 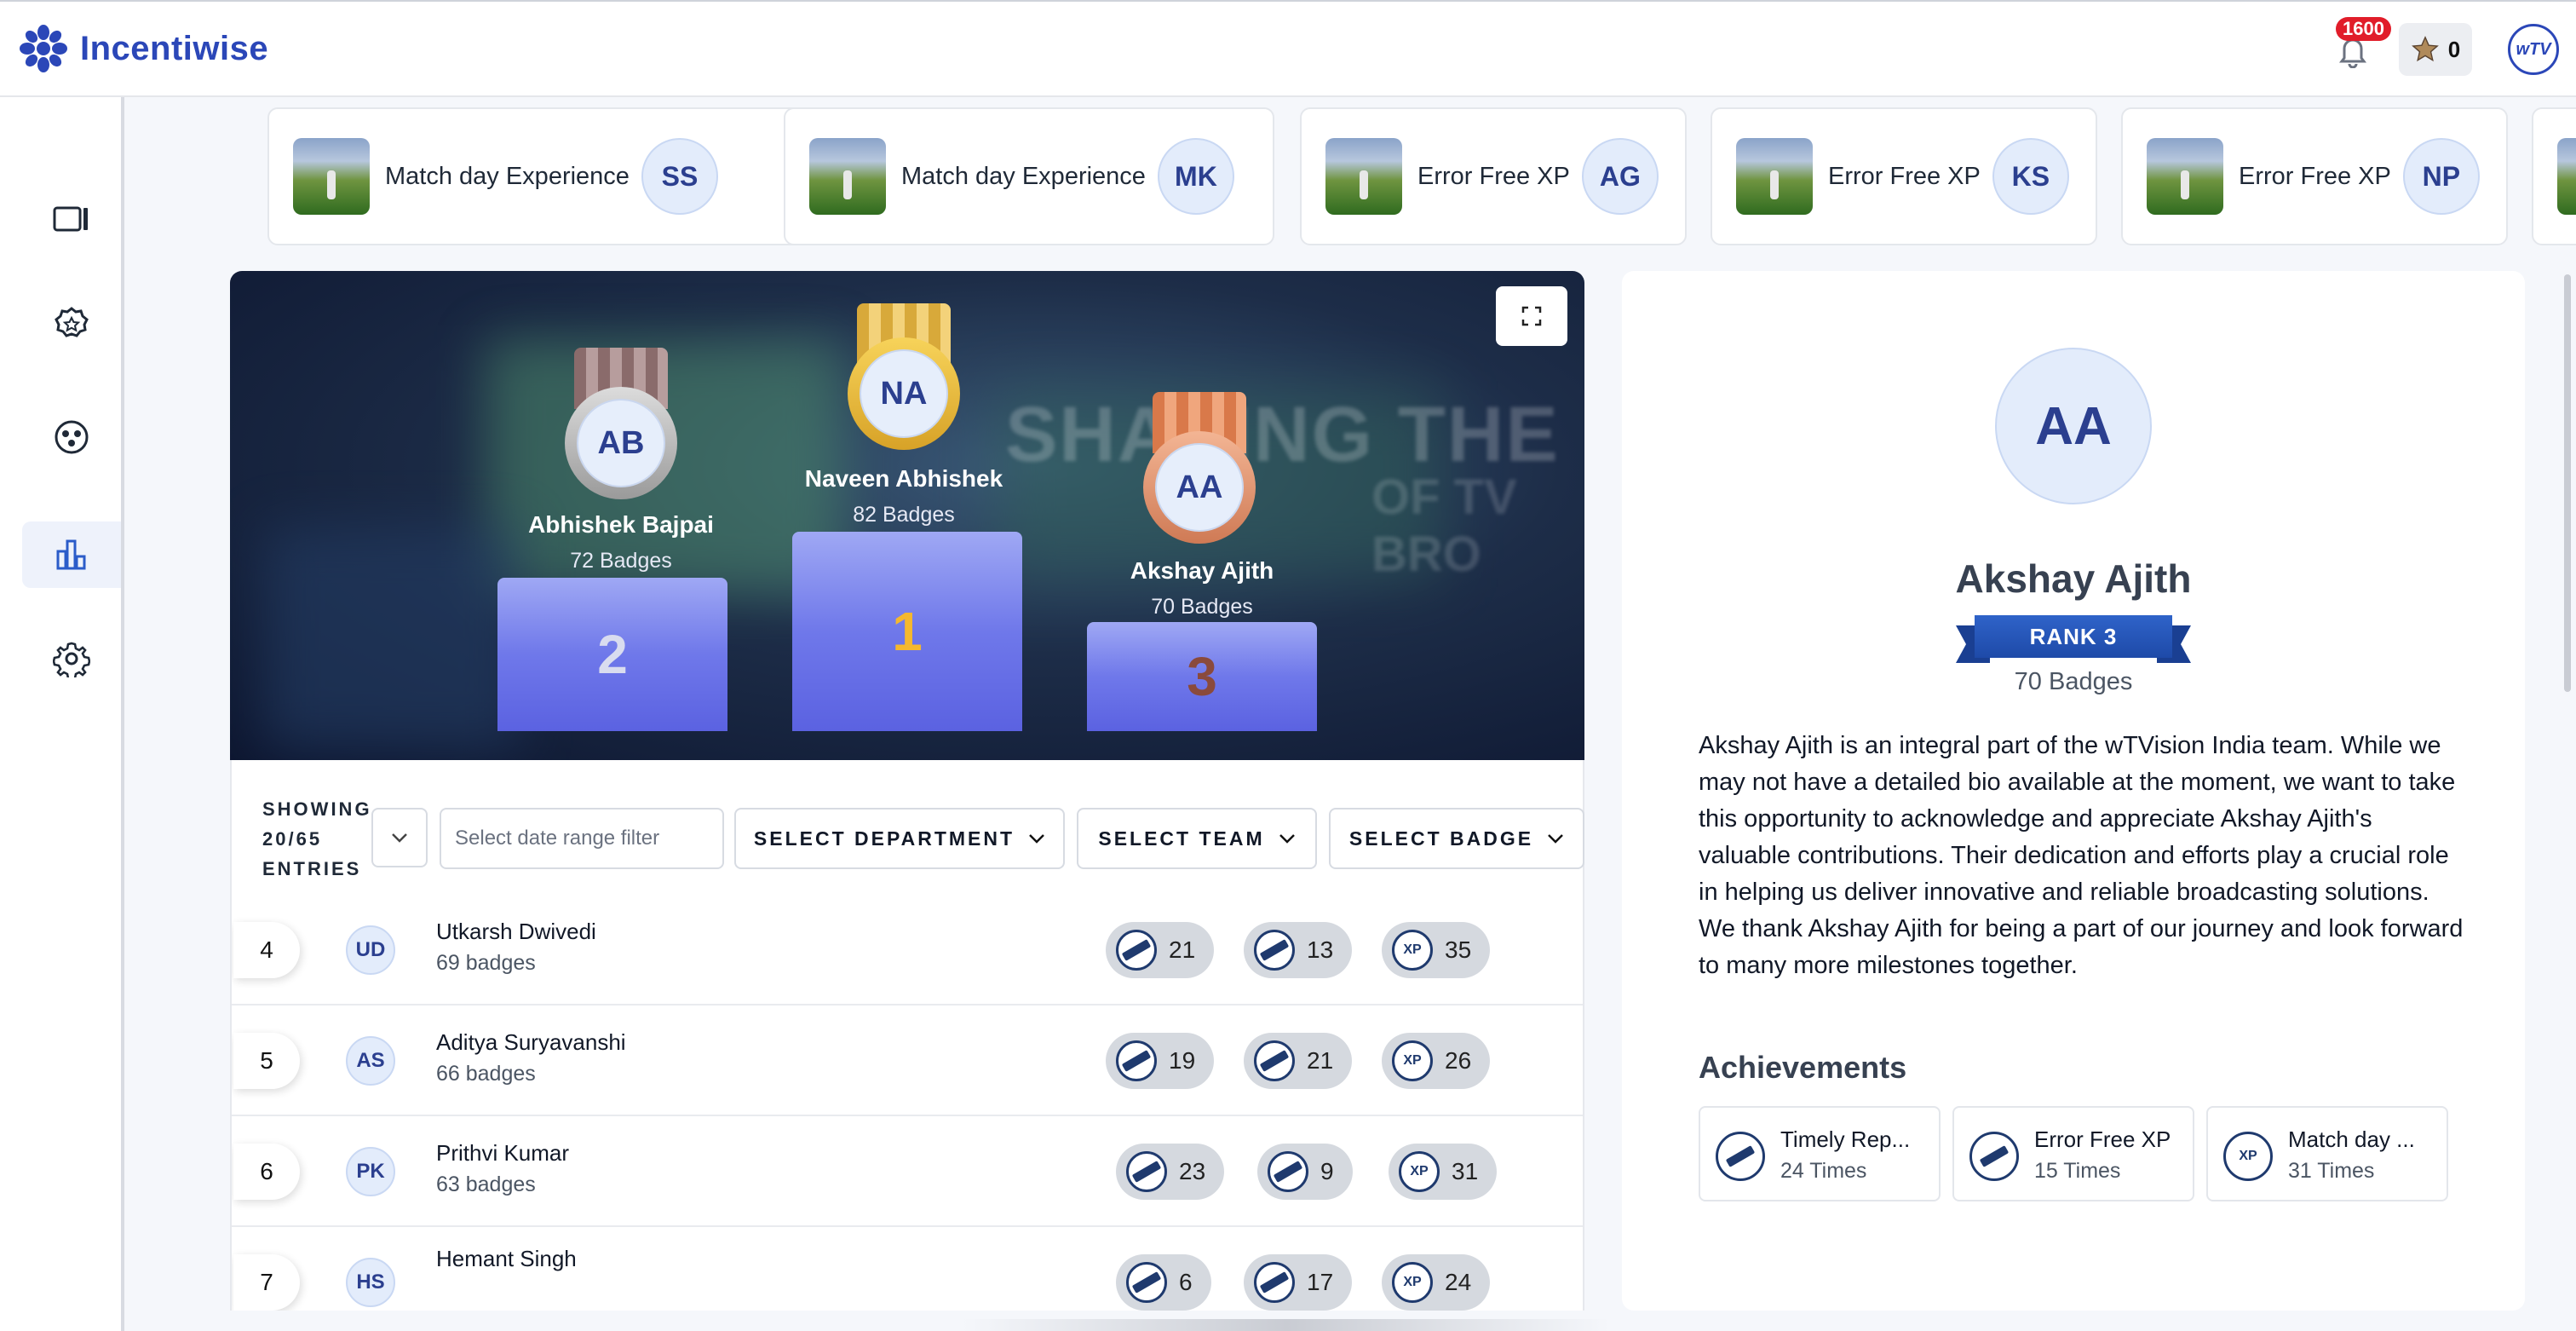 I want to click on rank-label: RANK 3, so click(x=2073, y=636).